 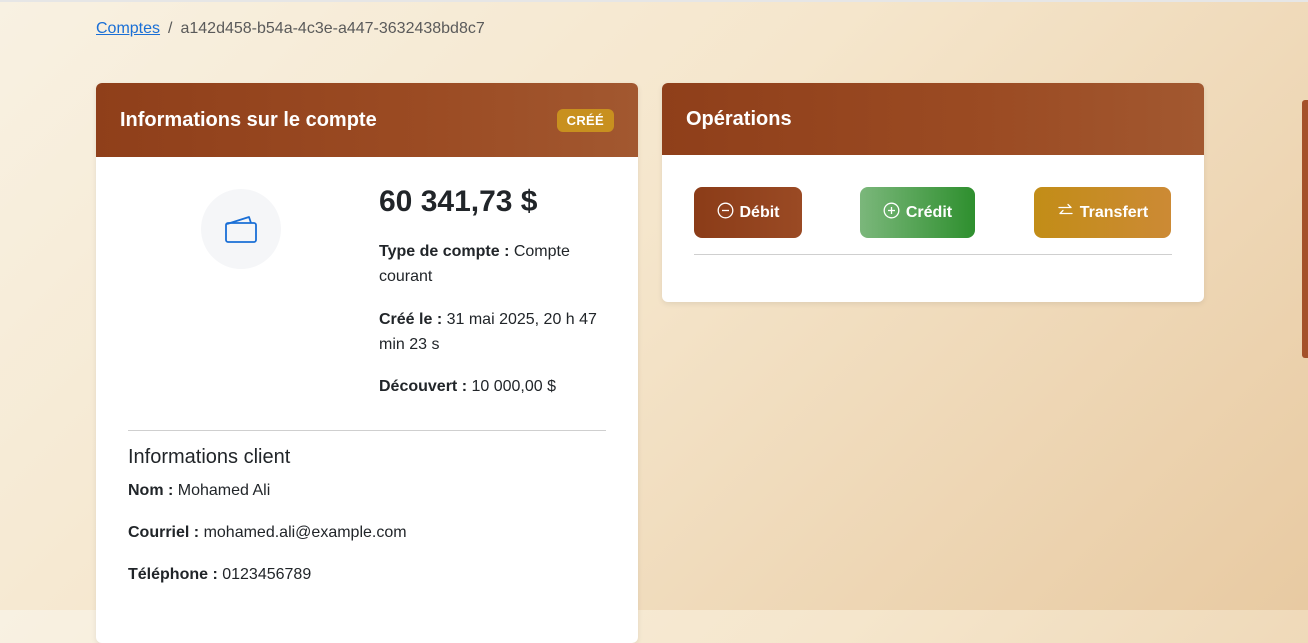 I want to click on account-type-label: Type de compte :, so click(x=444, y=251).